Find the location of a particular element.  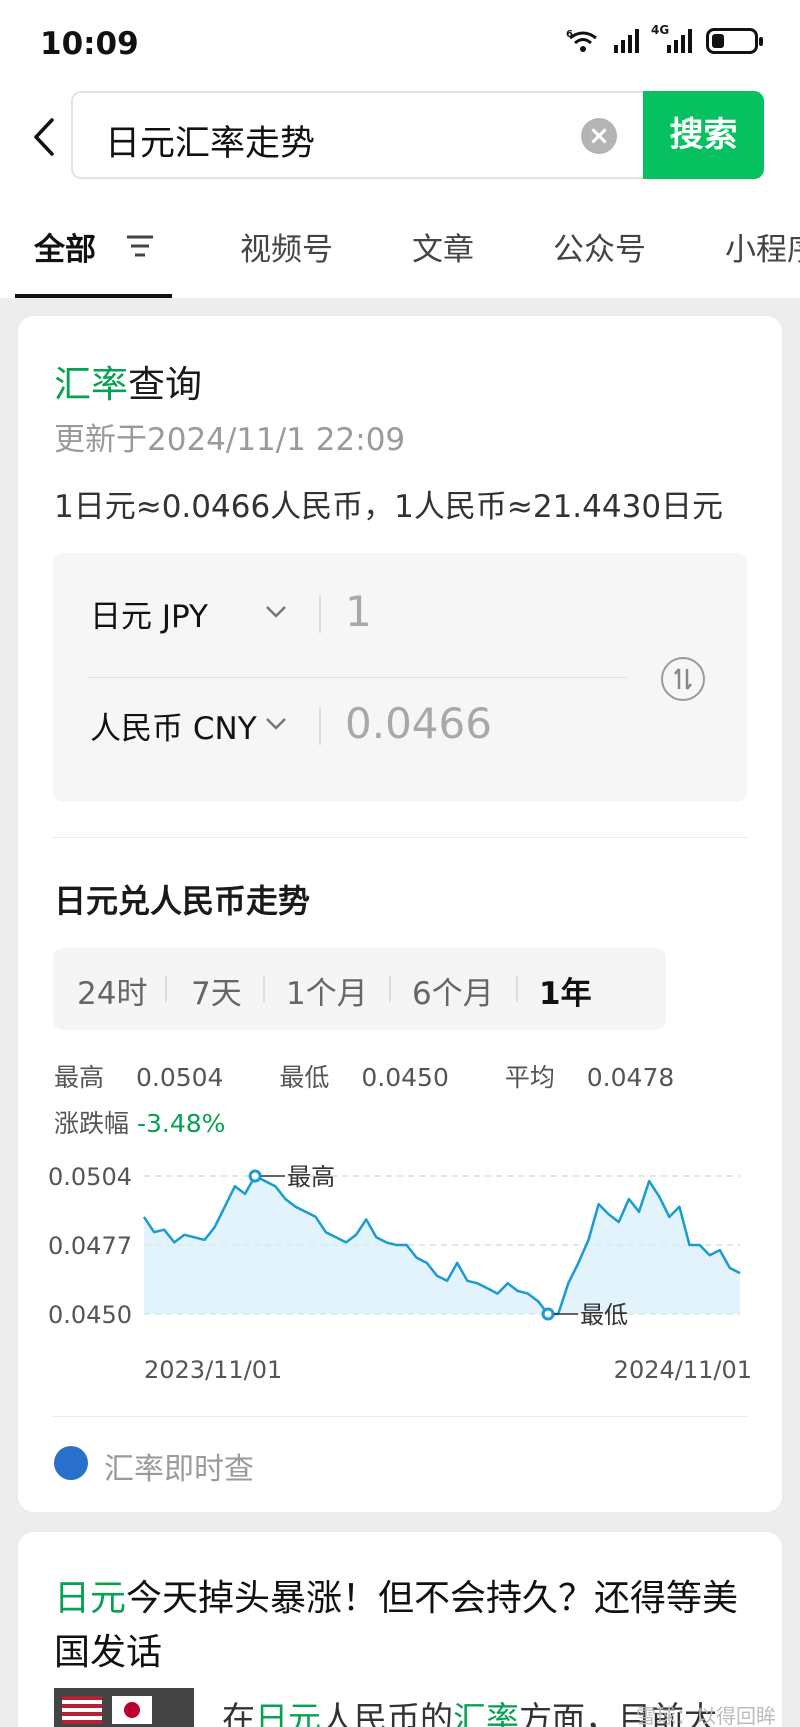

from-currency-select: 日元 JPY is located at coordinates (149, 613).